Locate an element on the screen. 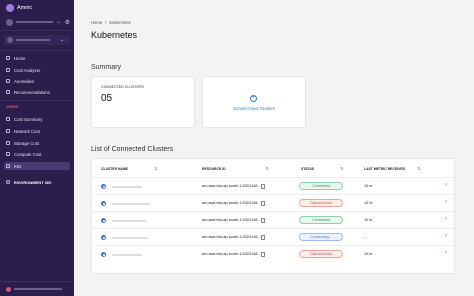  workspace-selector: ⌄ ⚙ is located at coordinates (38, 22).